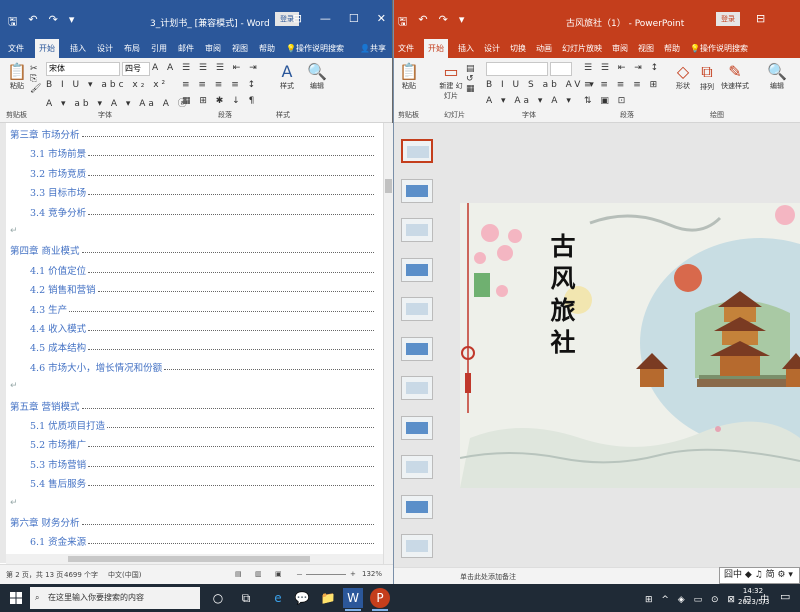 The height and width of the screenshot is (612, 800). I want to click on font-format-buttons: B I U ▾ abc x₂ x², so click(107, 85).